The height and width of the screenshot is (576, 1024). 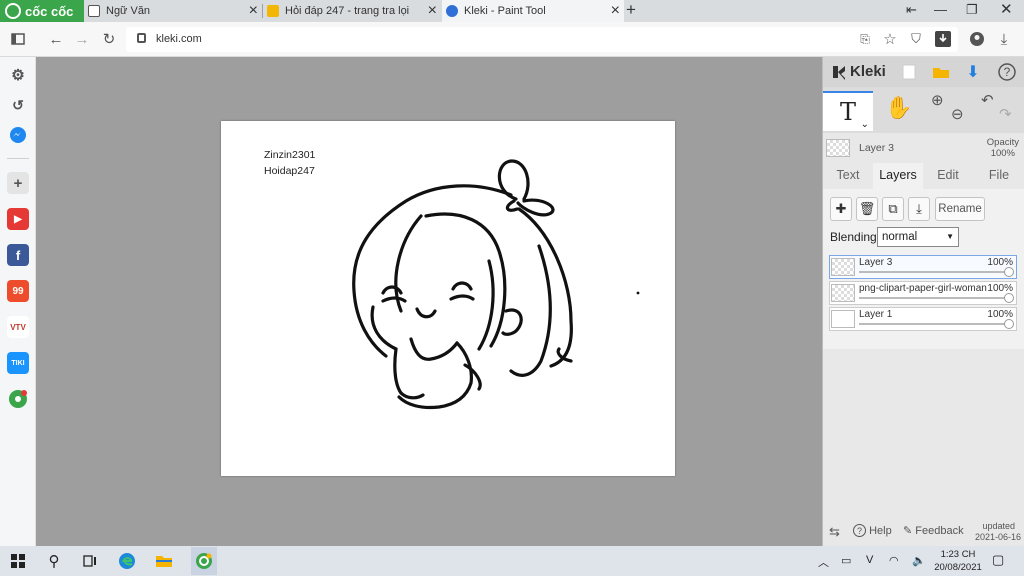 I want to click on hand-tool-icon: ✋, so click(x=898, y=108).